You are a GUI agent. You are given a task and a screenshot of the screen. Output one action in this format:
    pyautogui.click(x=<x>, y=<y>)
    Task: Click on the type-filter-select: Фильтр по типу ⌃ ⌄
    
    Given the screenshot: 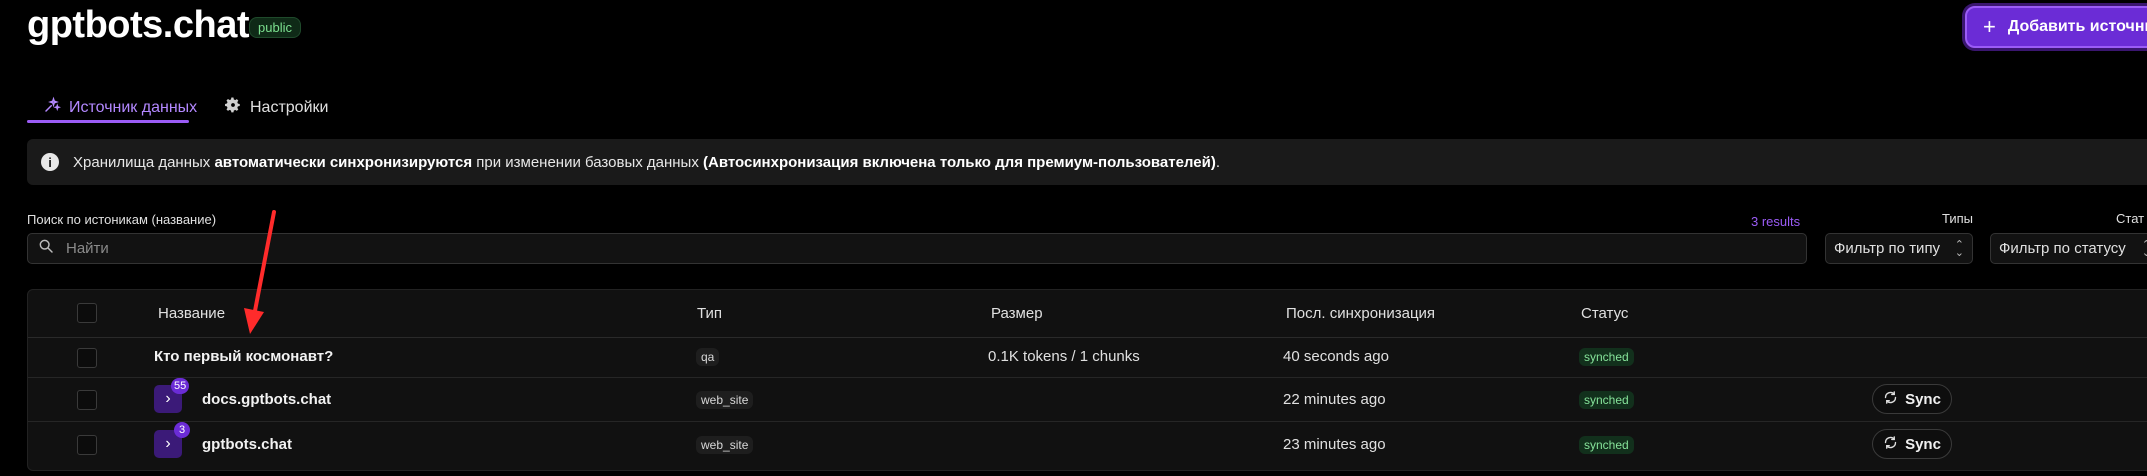 What is the action you would take?
    pyautogui.click(x=1899, y=248)
    